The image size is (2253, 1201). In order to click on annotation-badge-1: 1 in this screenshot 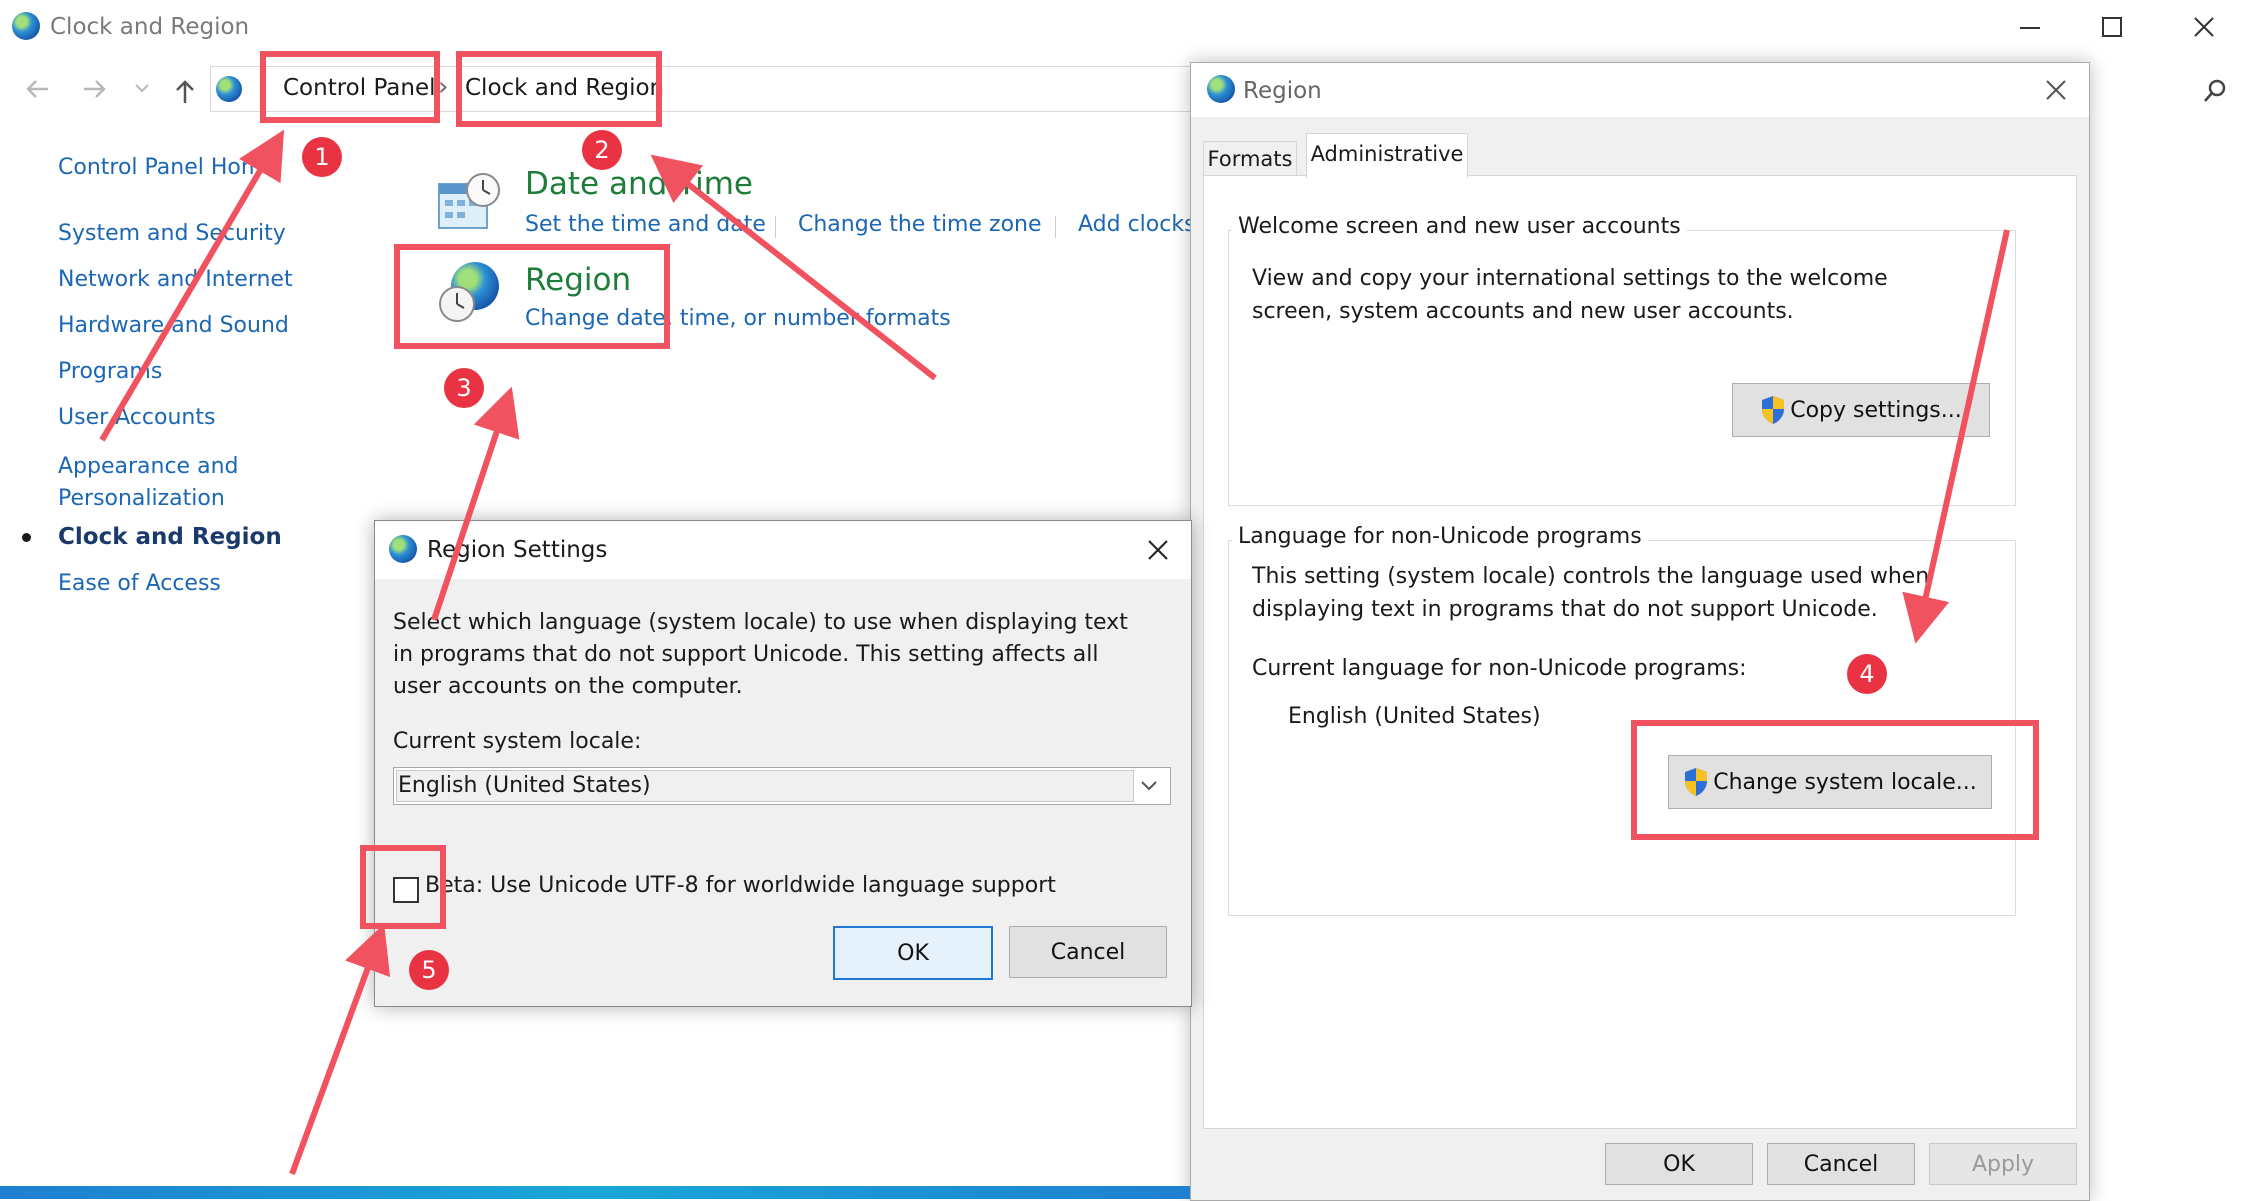, I will do `click(322, 157)`.